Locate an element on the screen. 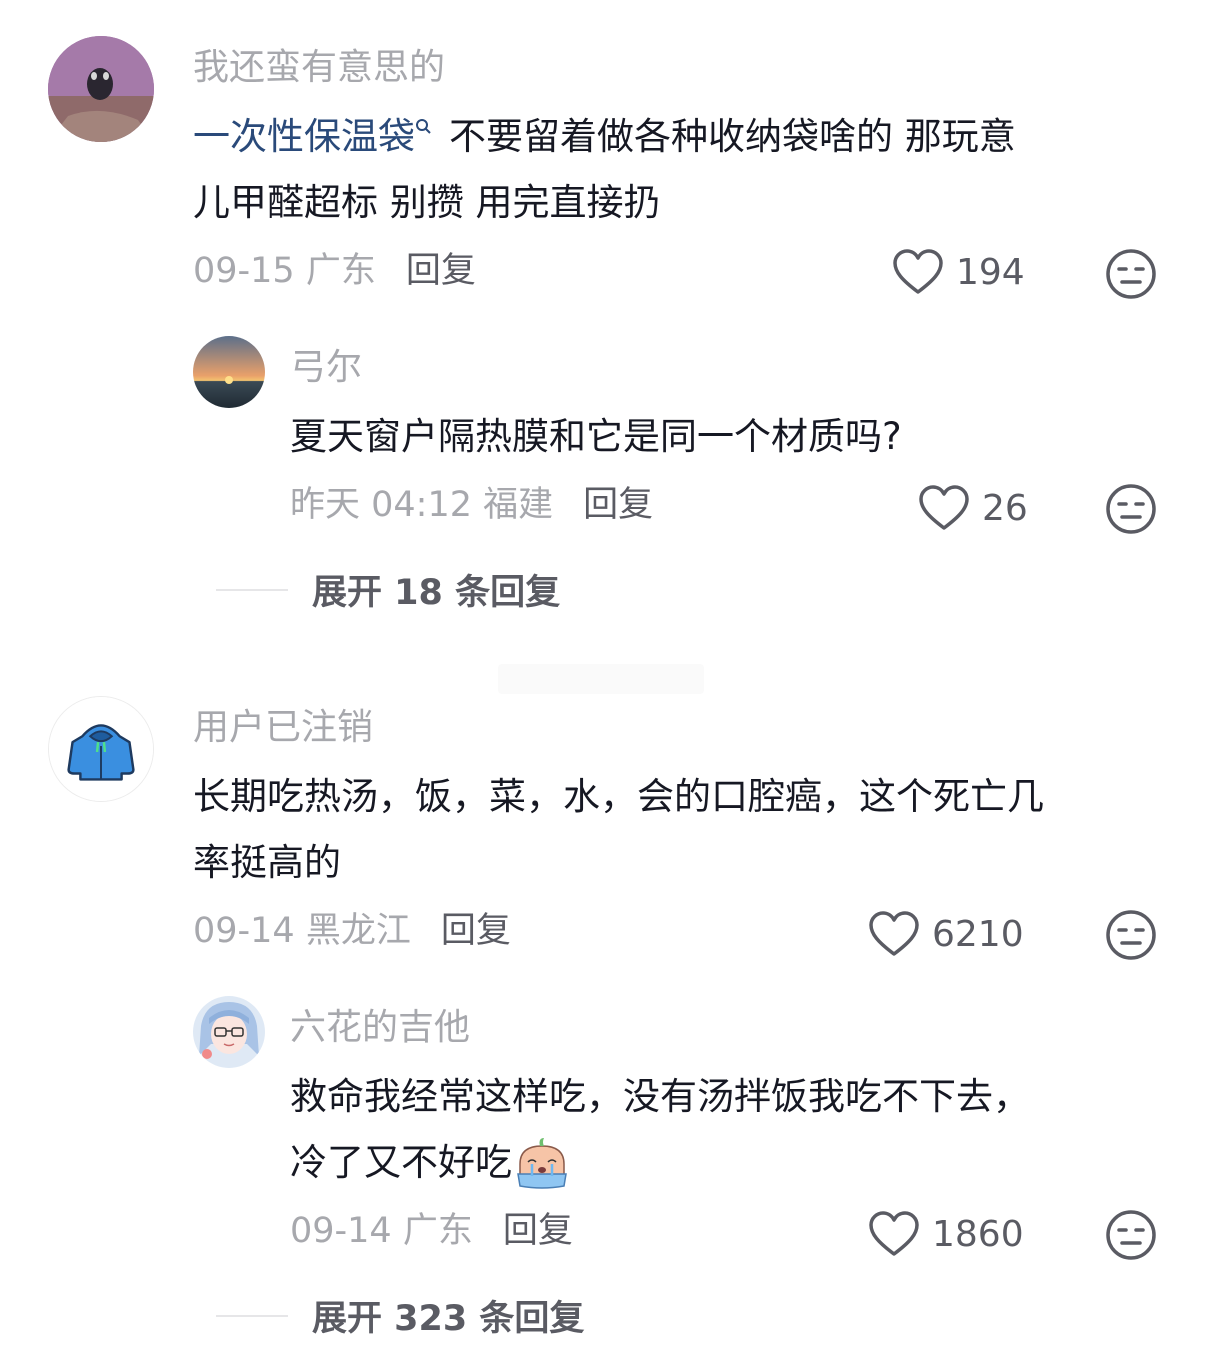 Image resolution: width=1206 pixels, height=1359 pixels. like-button: 26 is located at coordinates (973, 508).